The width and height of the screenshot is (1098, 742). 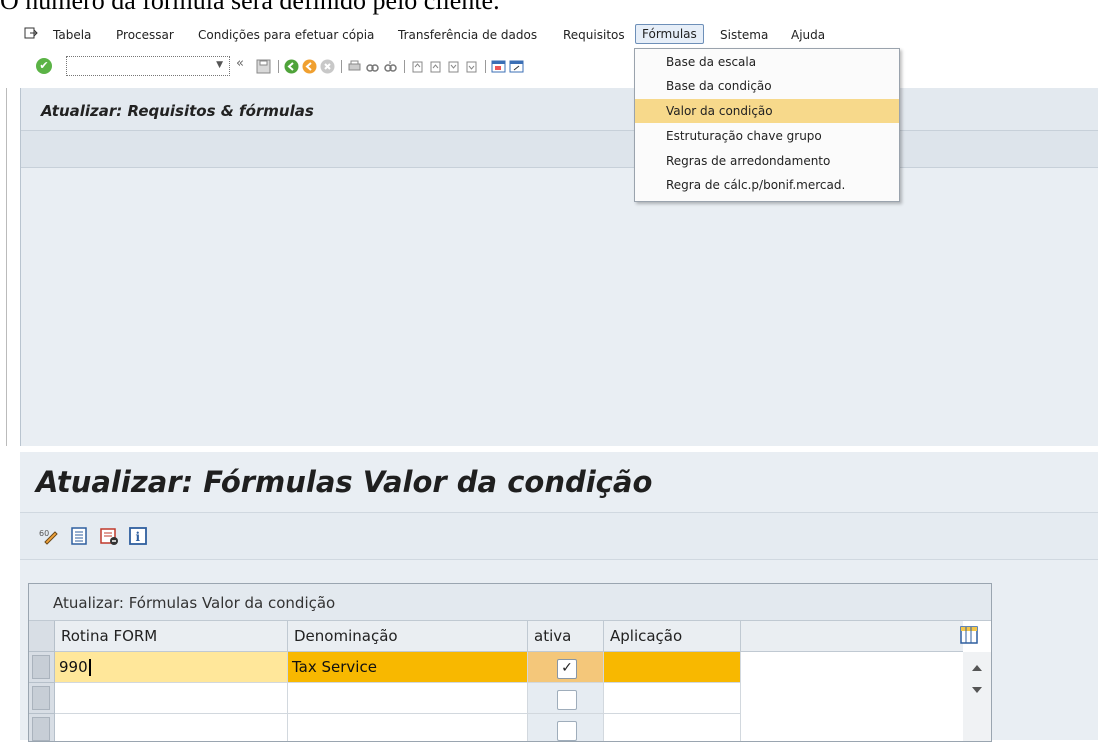 What do you see at coordinates (977, 668) in the screenshot?
I see `scroll-up-icon` at bounding box center [977, 668].